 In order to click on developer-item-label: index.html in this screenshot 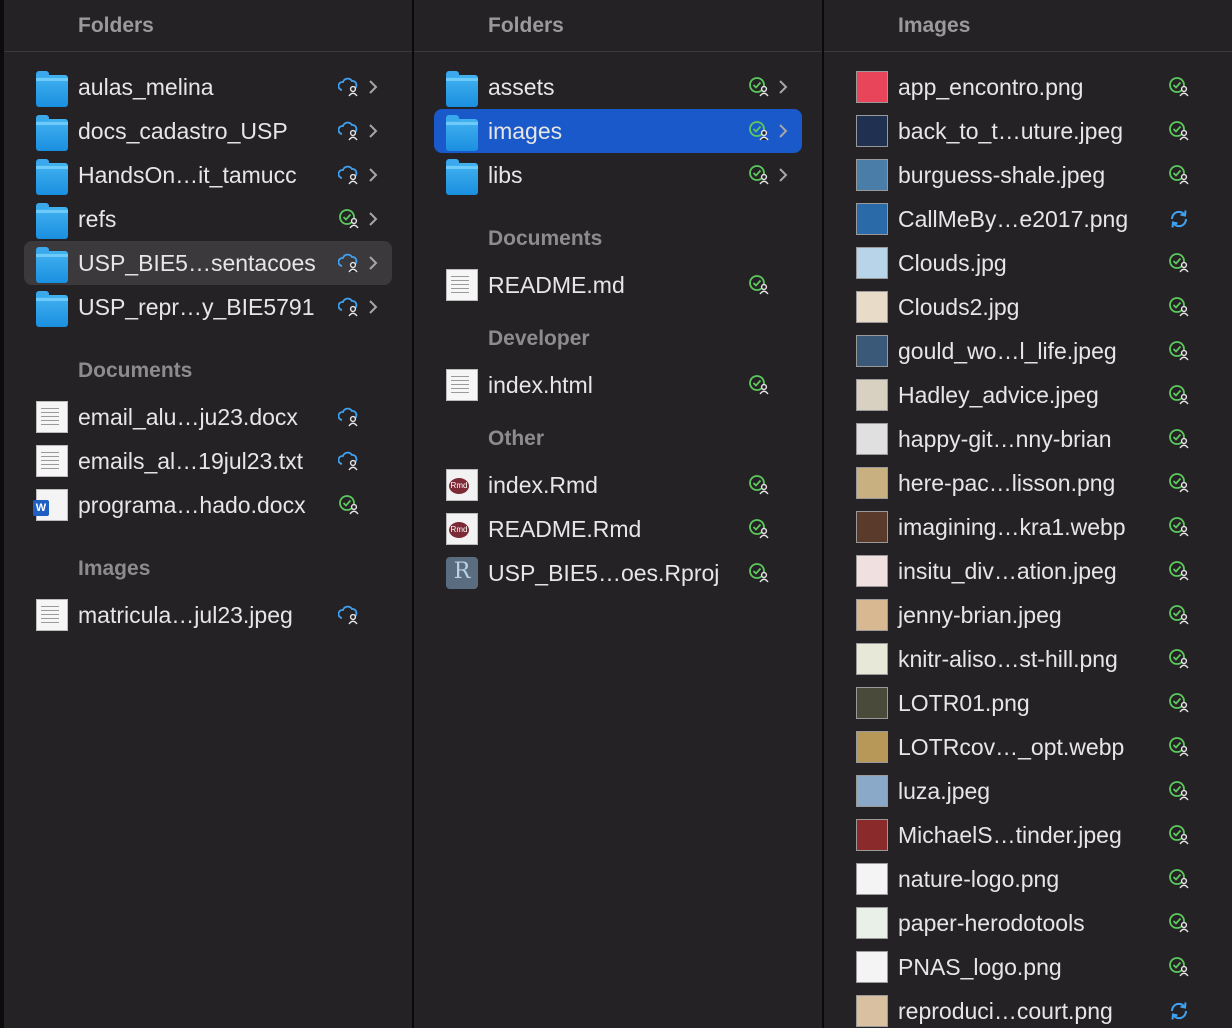, I will do `click(540, 384)`.